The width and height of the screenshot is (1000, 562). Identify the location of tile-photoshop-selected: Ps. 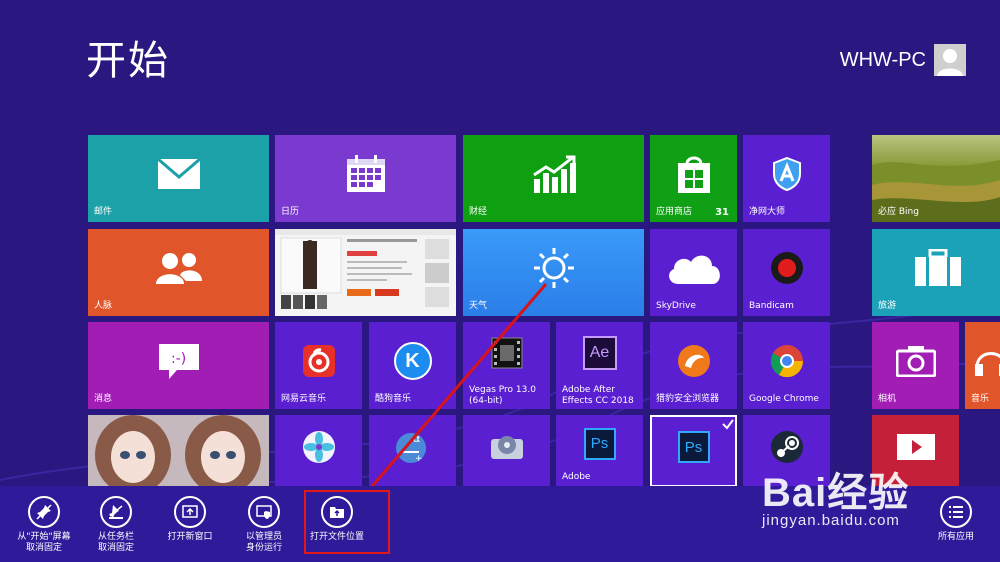
(693, 451).